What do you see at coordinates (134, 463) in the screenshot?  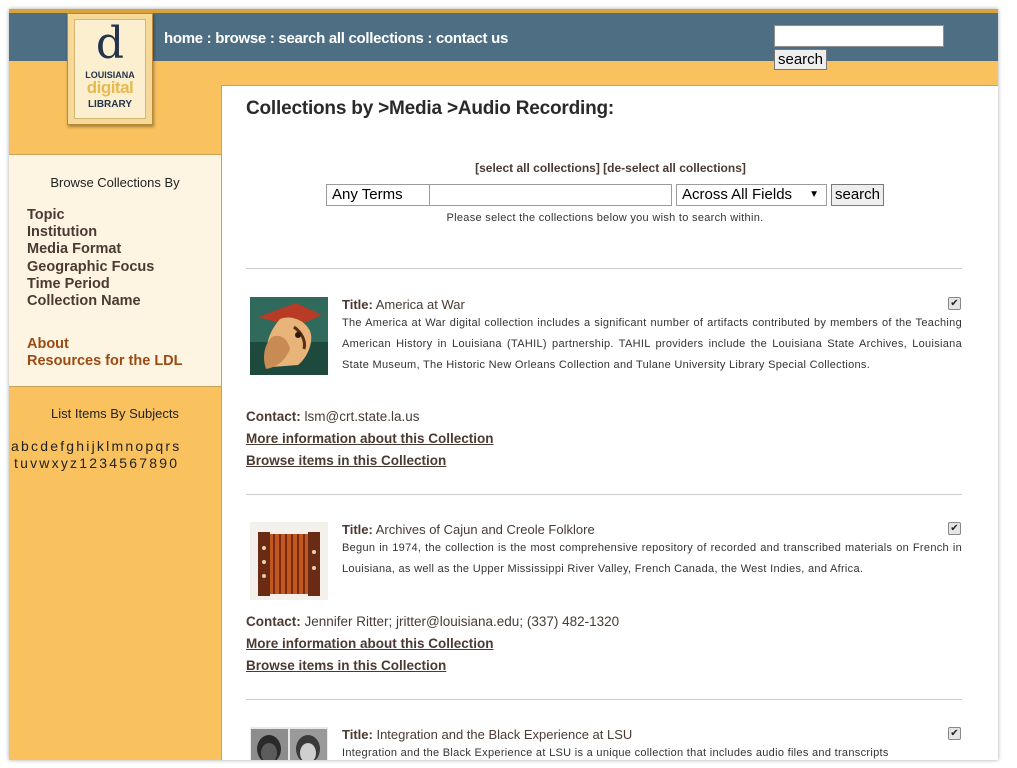 I see `alphabet-link-6: 6` at bounding box center [134, 463].